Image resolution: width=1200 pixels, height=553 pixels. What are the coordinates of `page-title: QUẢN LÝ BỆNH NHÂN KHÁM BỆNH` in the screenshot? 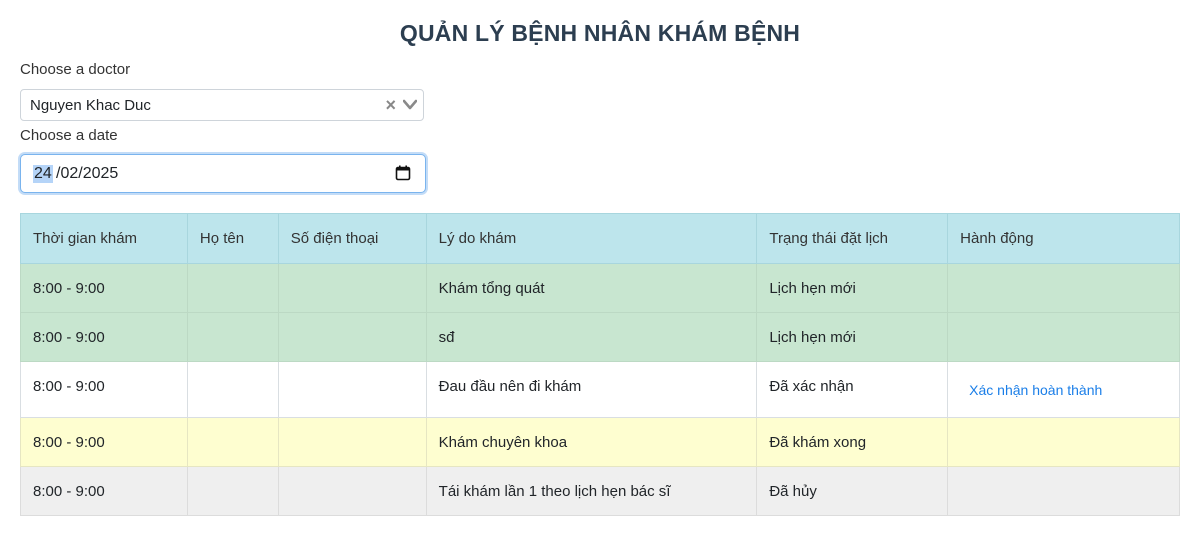 It's located at (600, 33).